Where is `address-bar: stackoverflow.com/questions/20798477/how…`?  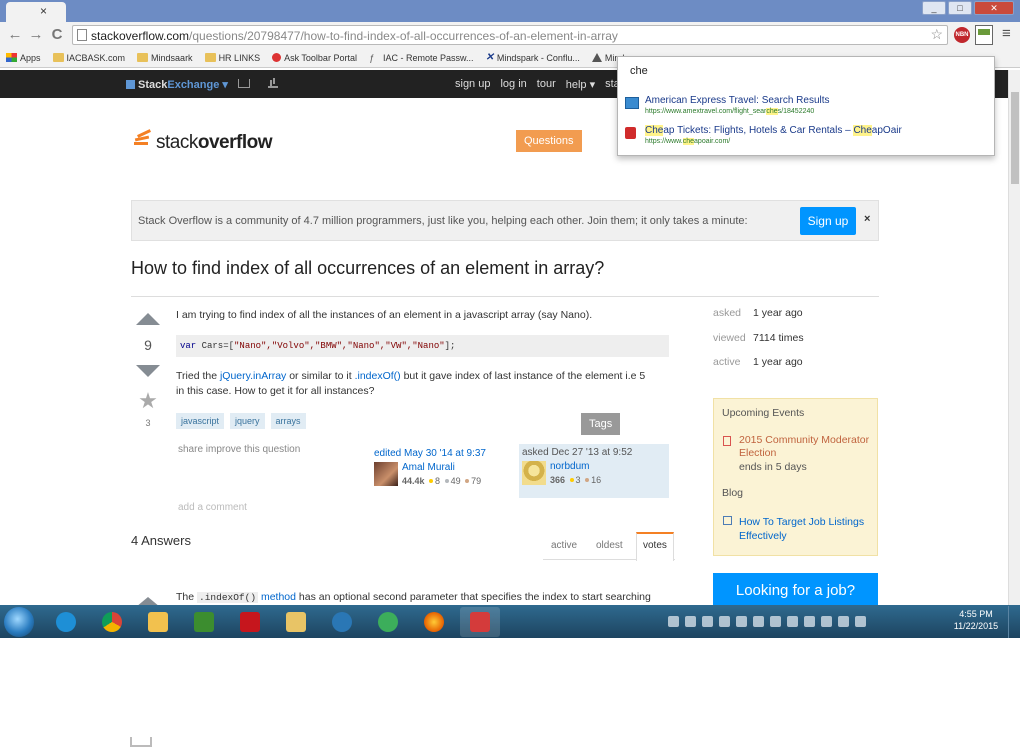 address-bar: stackoverflow.com/questions/20798477/how… is located at coordinates (510, 35).